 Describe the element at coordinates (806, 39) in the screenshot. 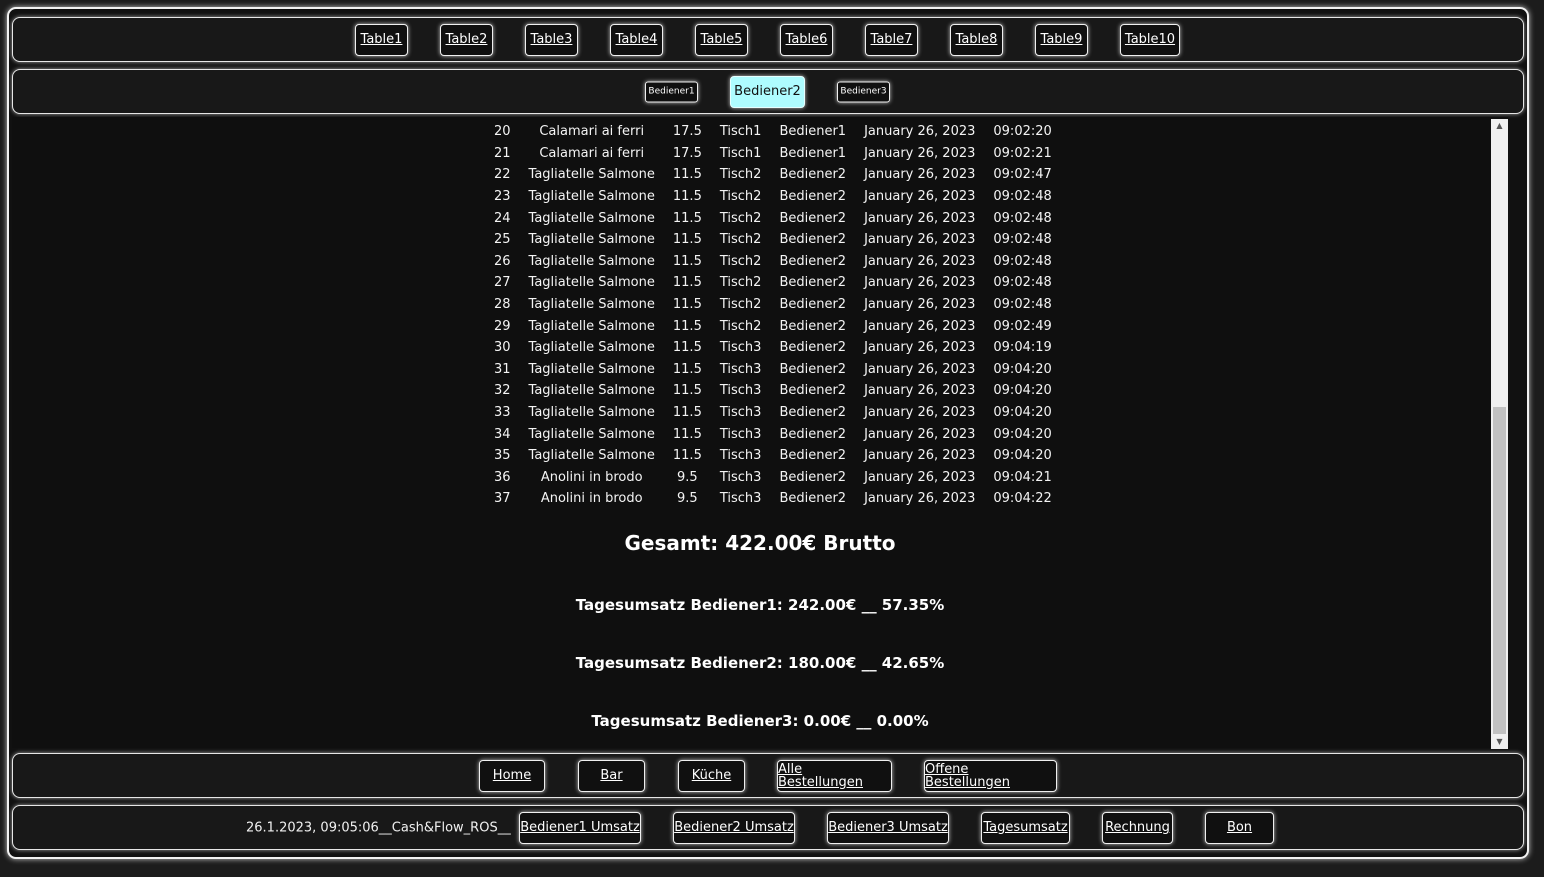

I see `table-button-6: Table6` at that location.